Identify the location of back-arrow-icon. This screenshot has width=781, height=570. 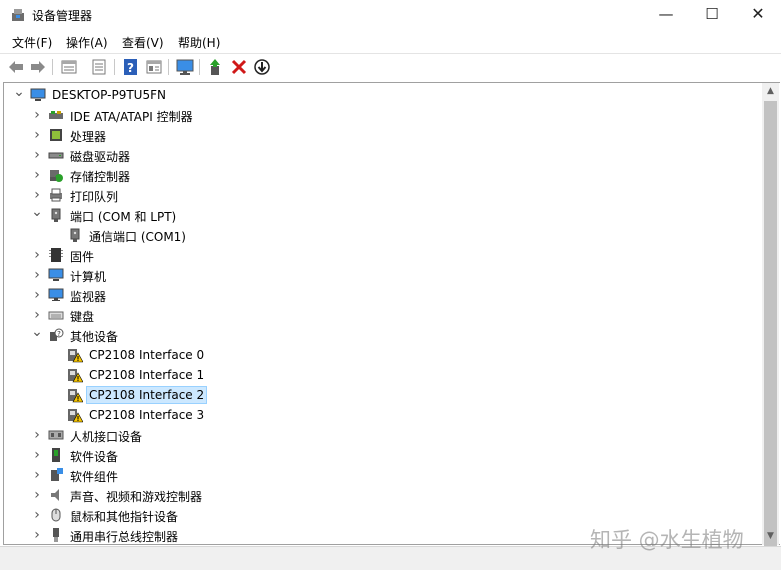
(16, 67).